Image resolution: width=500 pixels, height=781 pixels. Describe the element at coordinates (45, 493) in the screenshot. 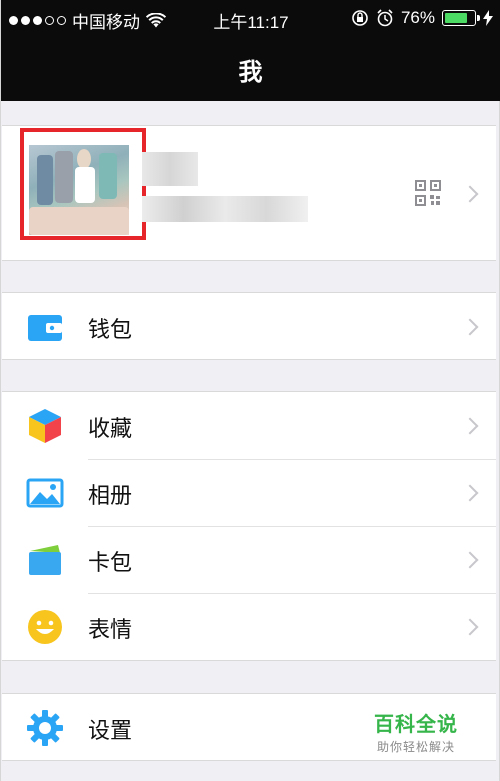

I see `photo-icon` at that location.